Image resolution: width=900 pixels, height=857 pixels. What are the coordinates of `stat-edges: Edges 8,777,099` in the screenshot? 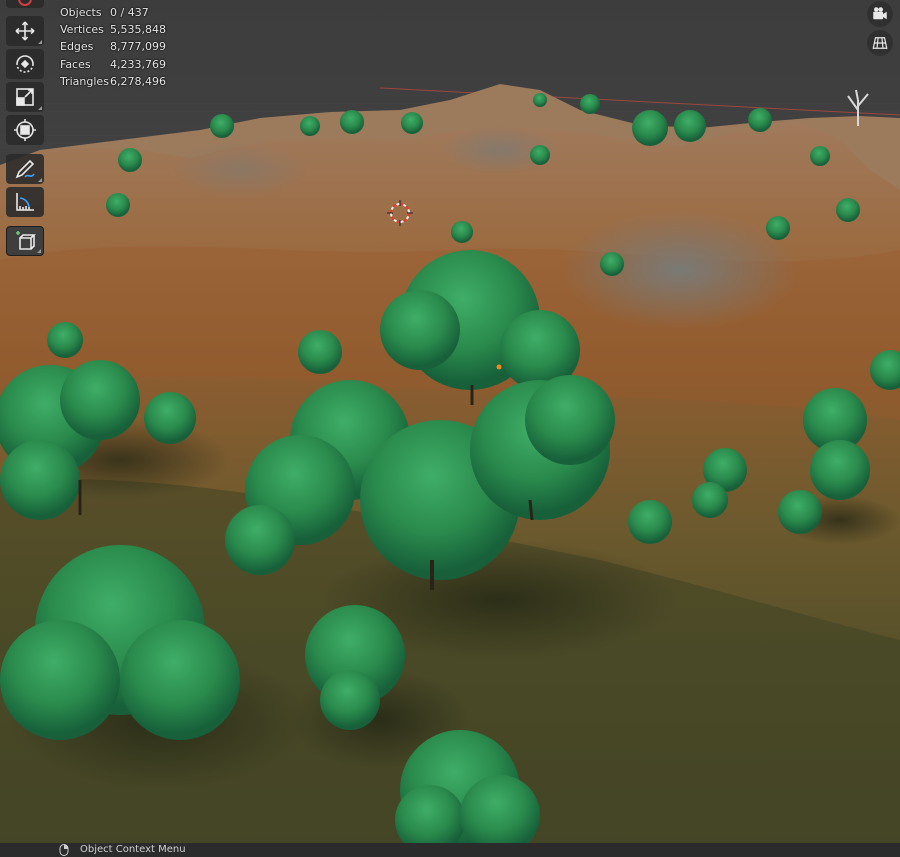 It's located at (113, 46).